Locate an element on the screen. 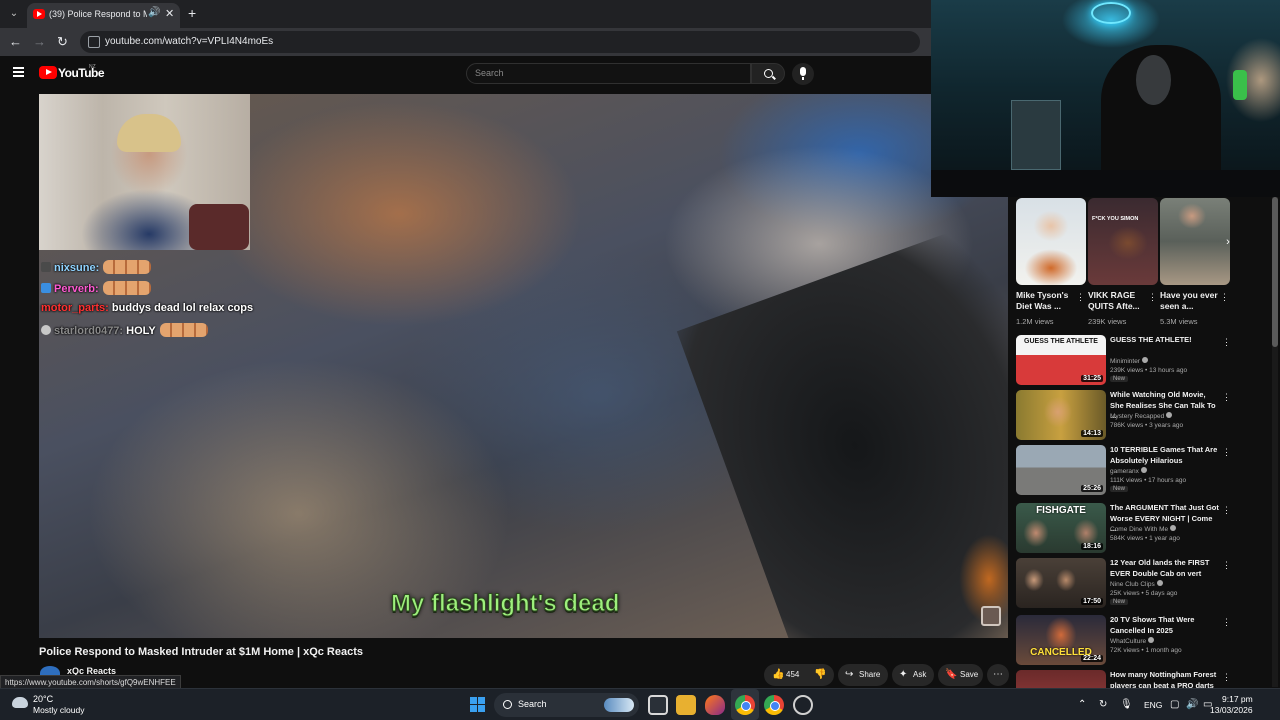  video-thumbnail: CANCELLED 22:24 is located at coordinates (1061, 640).